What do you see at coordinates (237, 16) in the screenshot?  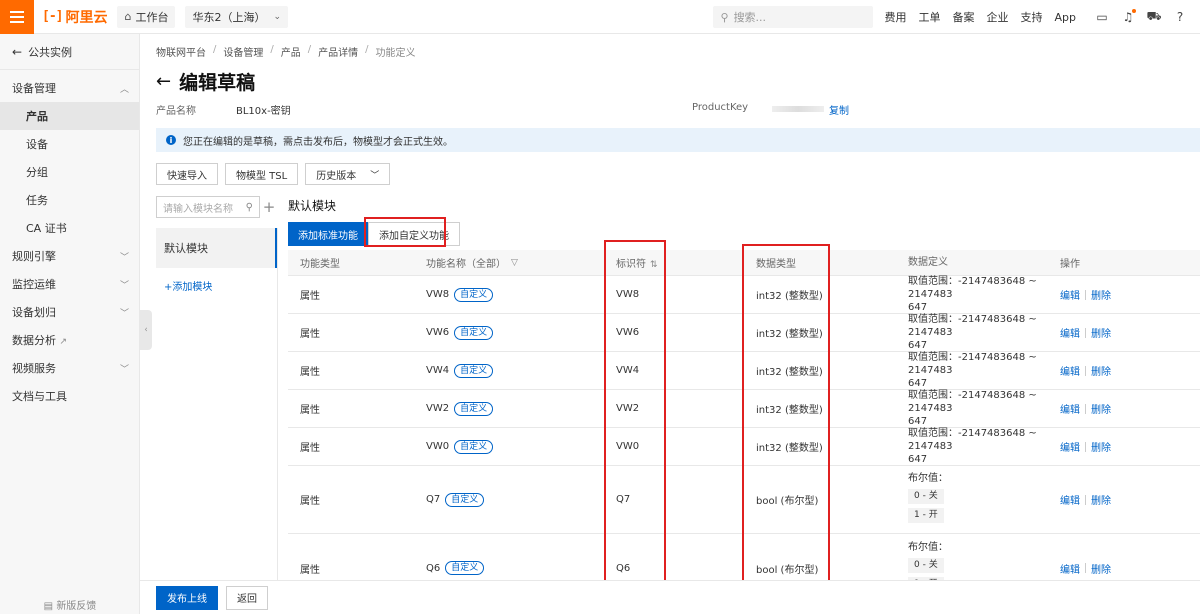 I see `region-selector: 华东2（上海） ⌄` at bounding box center [237, 16].